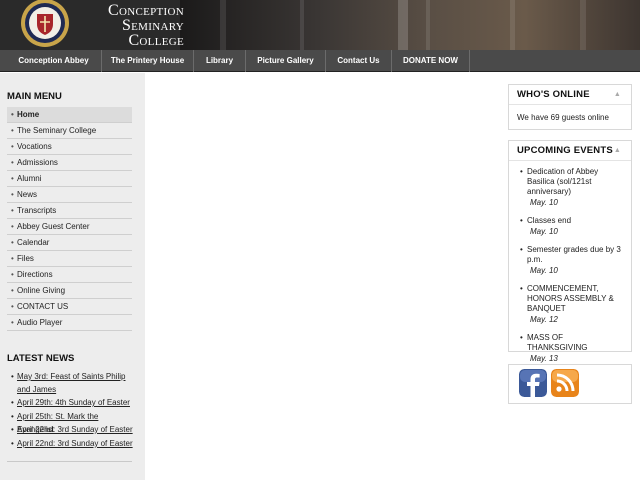 The height and width of the screenshot is (480, 640). Describe the element at coordinates (565, 383) in the screenshot. I see `rss-icon` at that location.